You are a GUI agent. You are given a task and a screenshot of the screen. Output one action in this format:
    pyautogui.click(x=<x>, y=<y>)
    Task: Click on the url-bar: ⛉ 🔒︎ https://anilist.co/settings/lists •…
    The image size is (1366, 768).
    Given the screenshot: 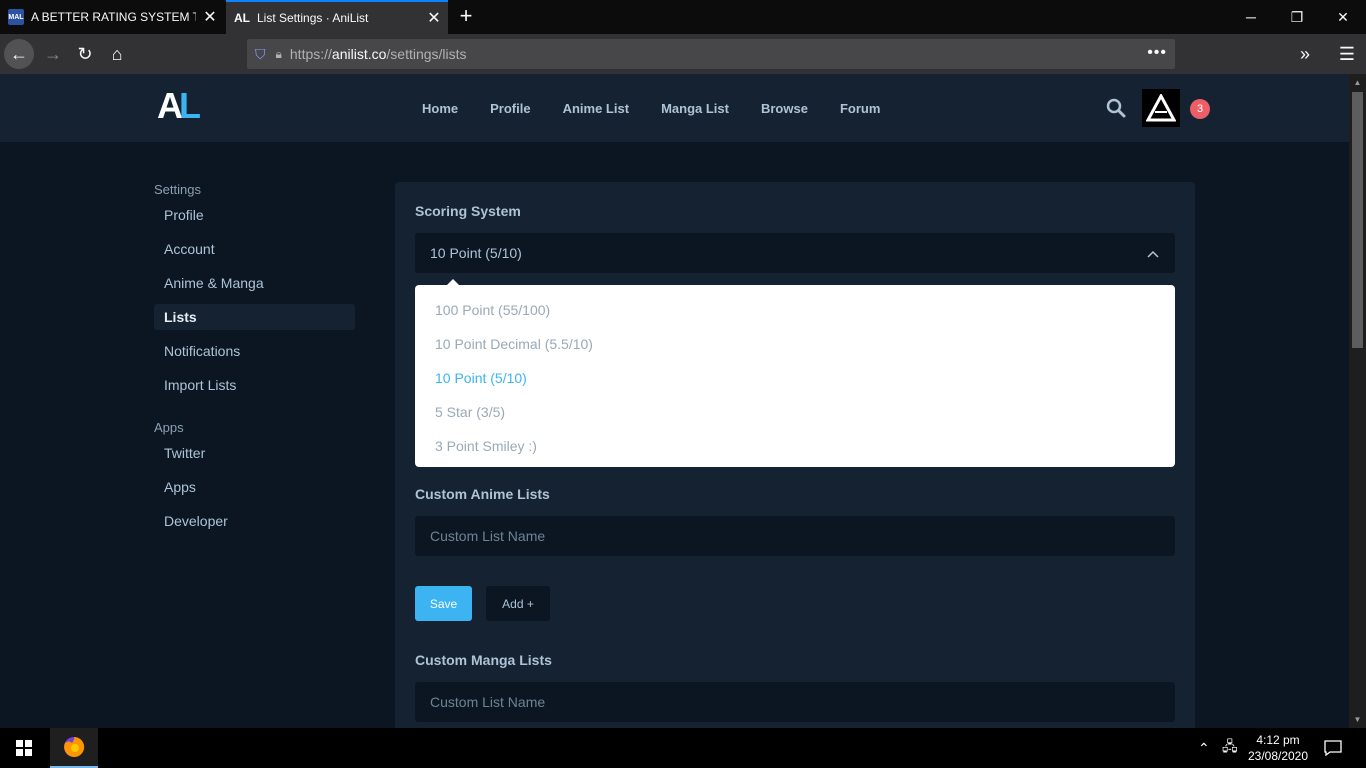 What is the action you would take?
    pyautogui.click(x=711, y=54)
    